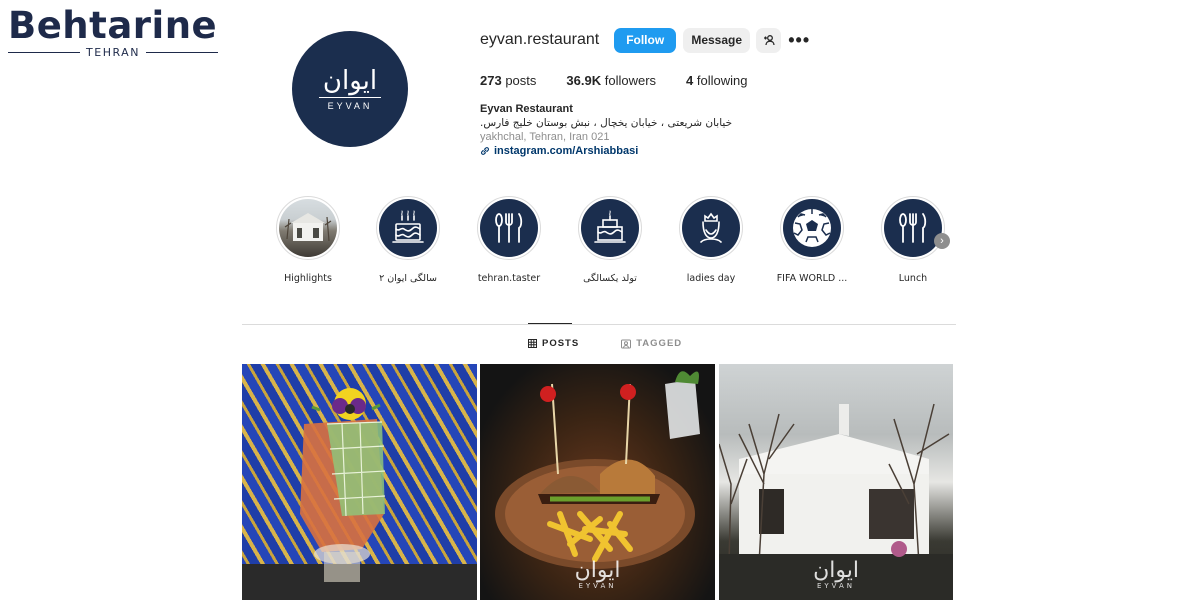 The height and width of the screenshot is (600, 1200). Describe the element at coordinates (308, 228) in the screenshot. I see `building-photo-thumbnail` at that location.